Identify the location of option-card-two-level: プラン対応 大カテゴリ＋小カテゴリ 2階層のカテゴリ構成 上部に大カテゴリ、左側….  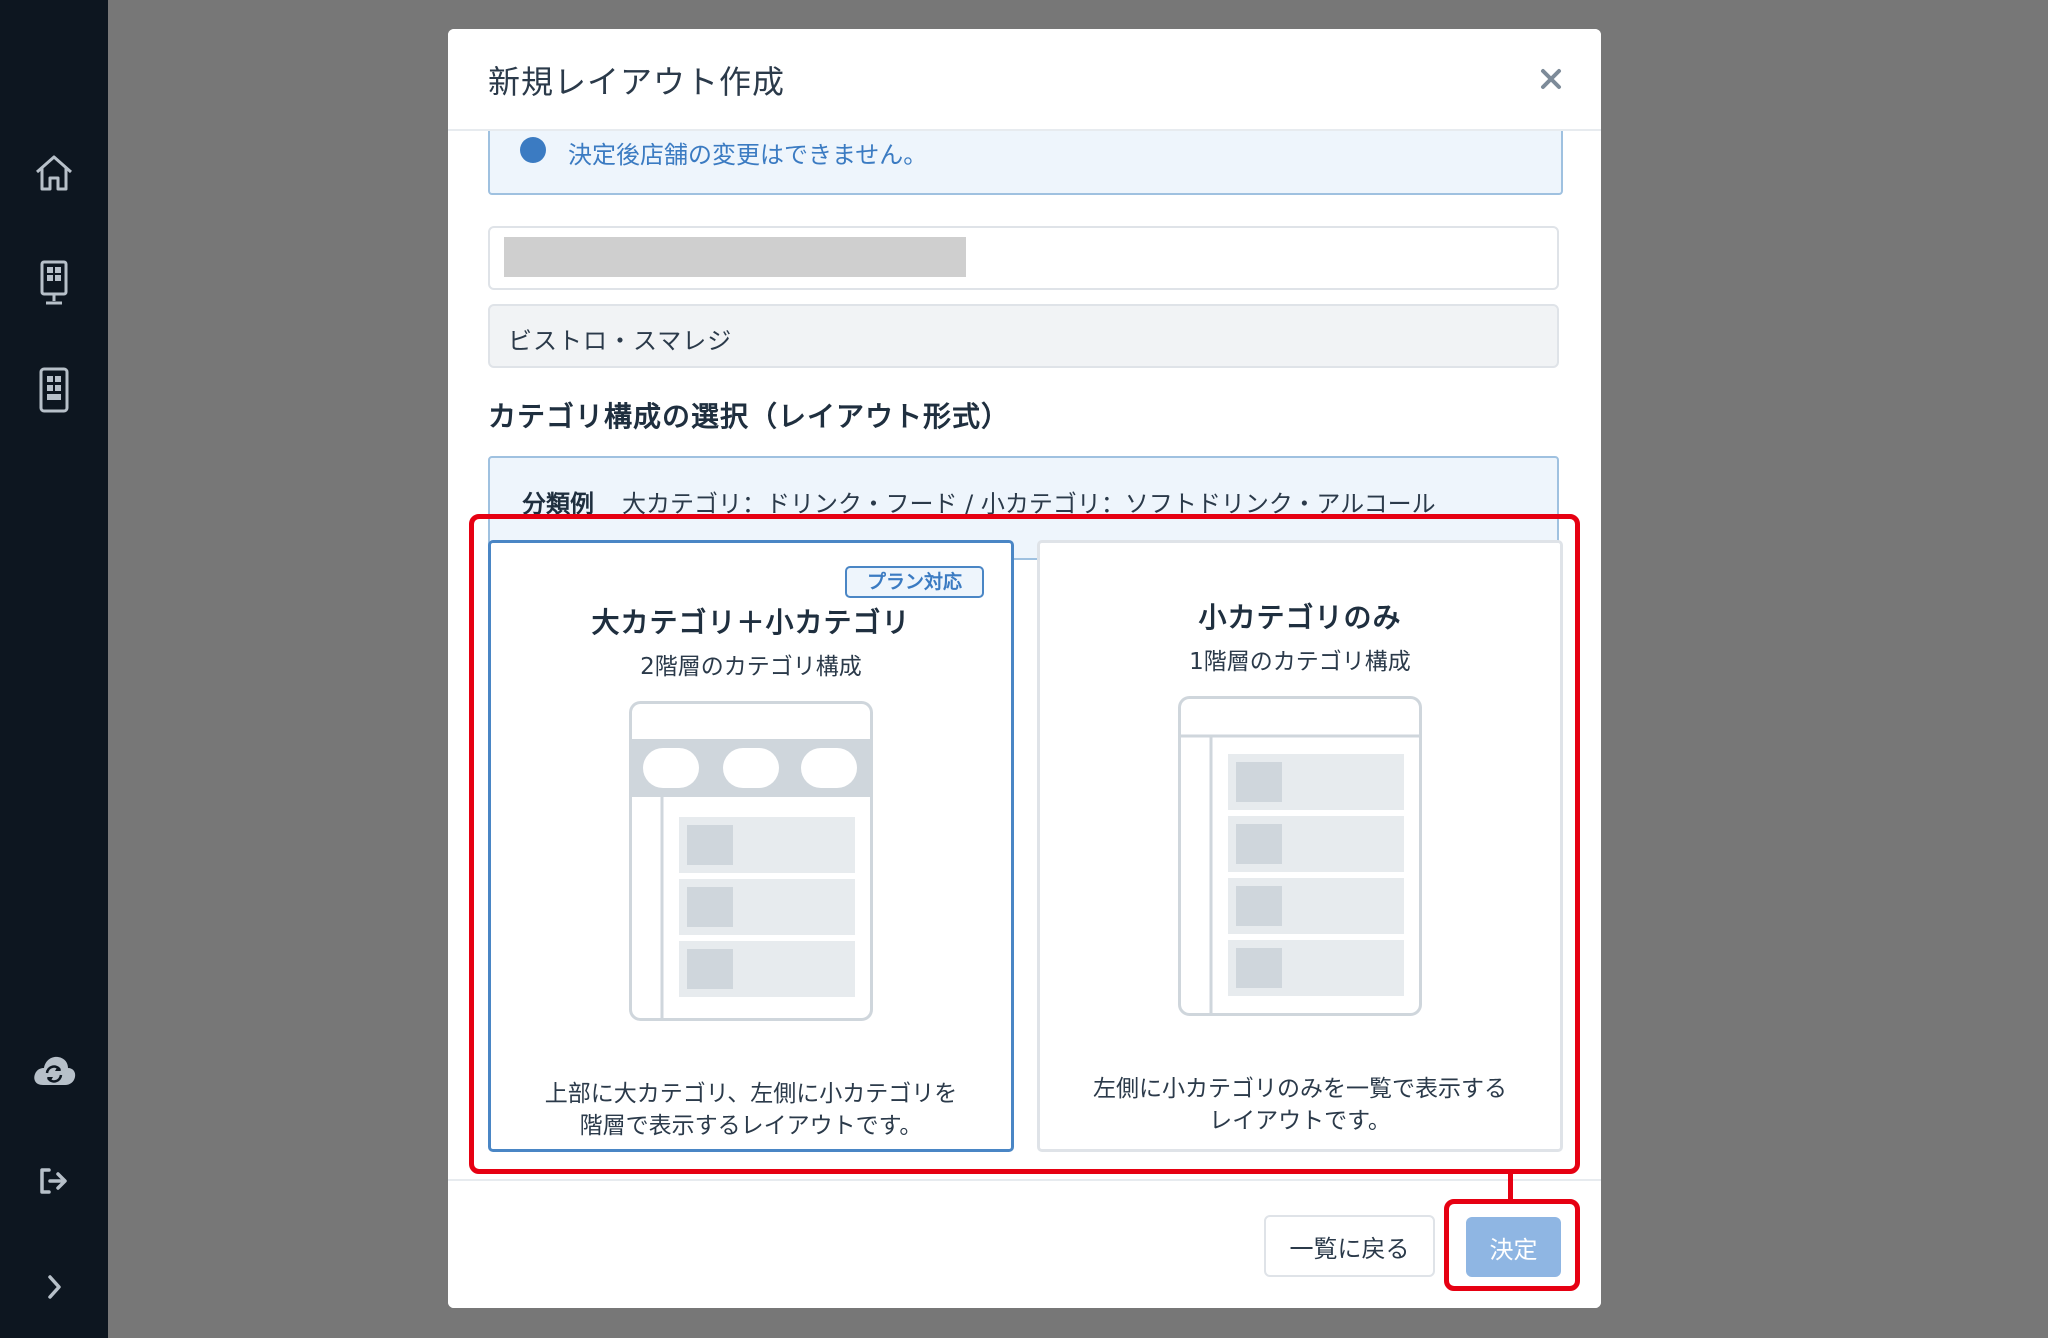
(751, 846).